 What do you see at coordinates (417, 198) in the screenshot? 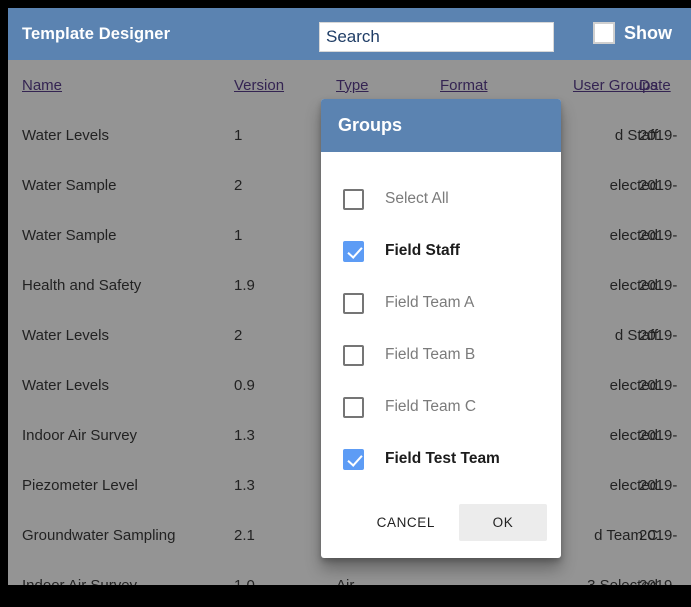
I see `group-option-label: Select All` at bounding box center [417, 198].